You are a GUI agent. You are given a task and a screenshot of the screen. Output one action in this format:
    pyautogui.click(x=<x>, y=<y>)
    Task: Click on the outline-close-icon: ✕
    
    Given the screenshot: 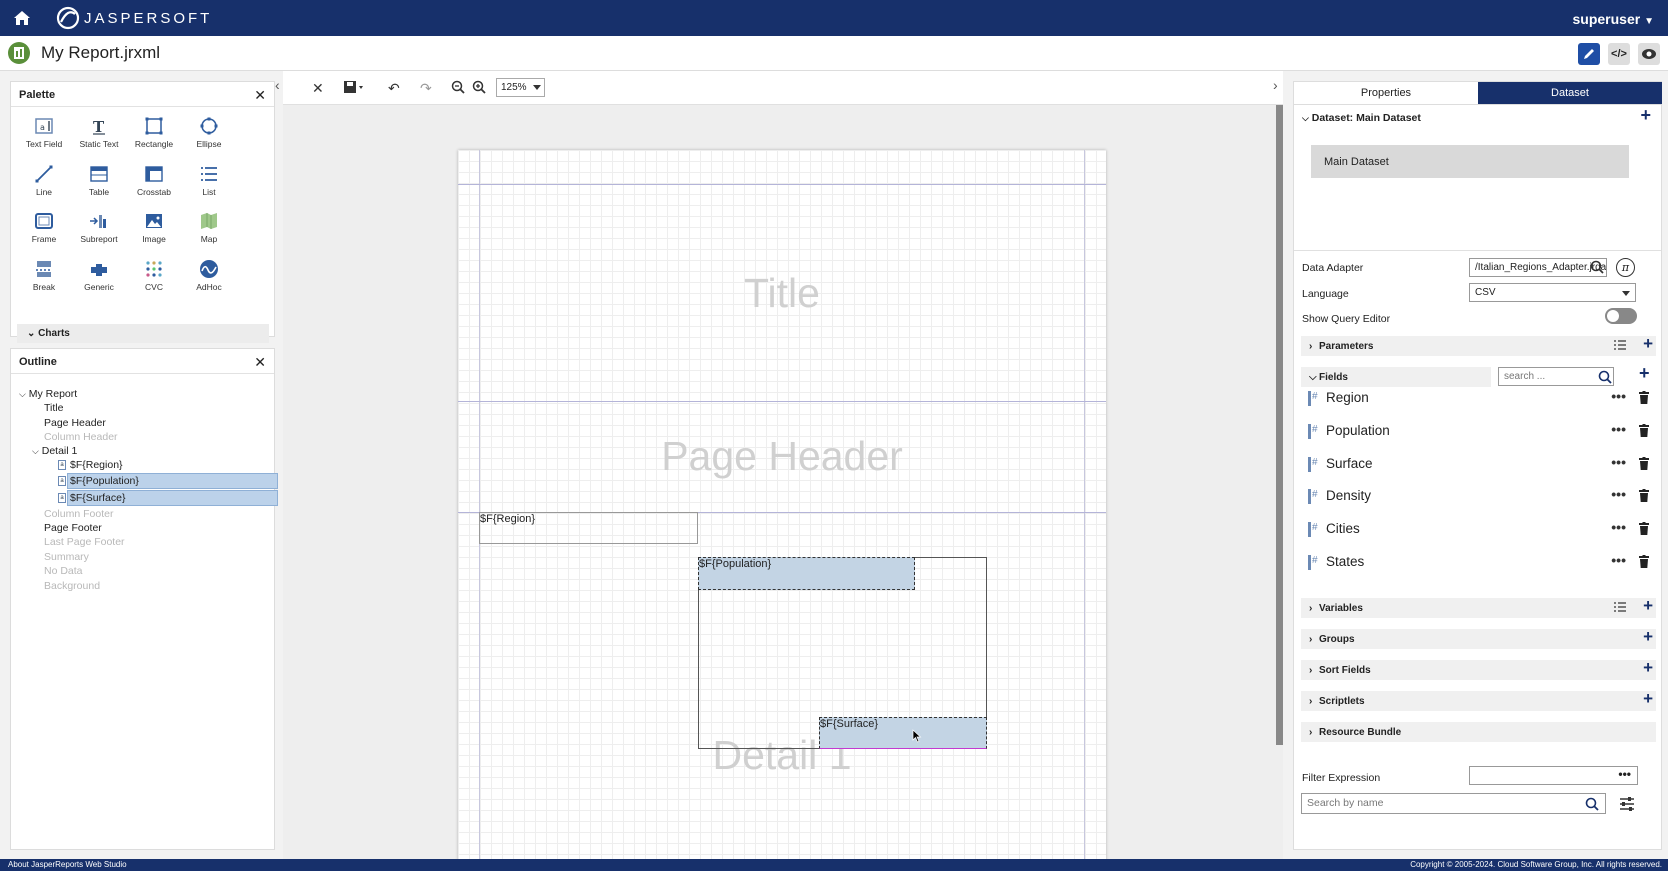 What is the action you would take?
    pyautogui.click(x=260, y=362)
    